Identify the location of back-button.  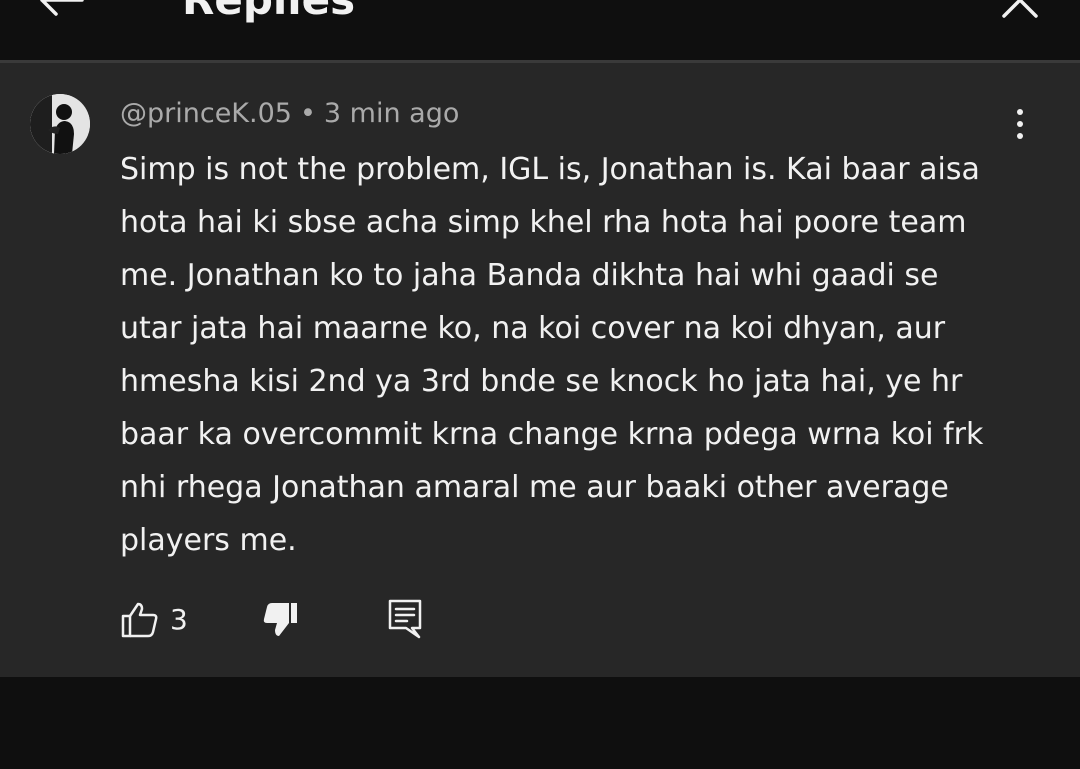
(60, 10).